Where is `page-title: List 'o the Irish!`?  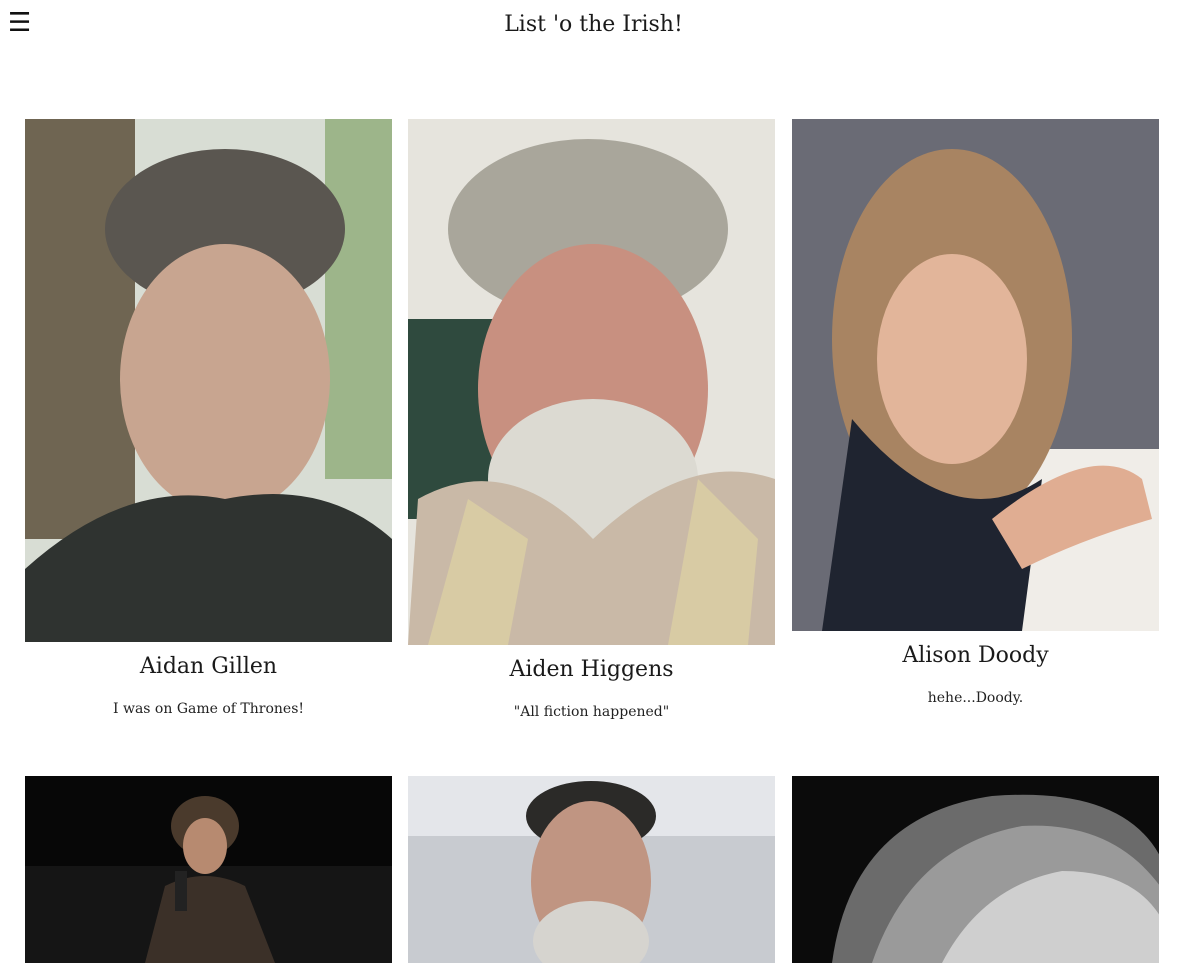
page-title: List 'o the Irish! is located at coordinates (593, 24).